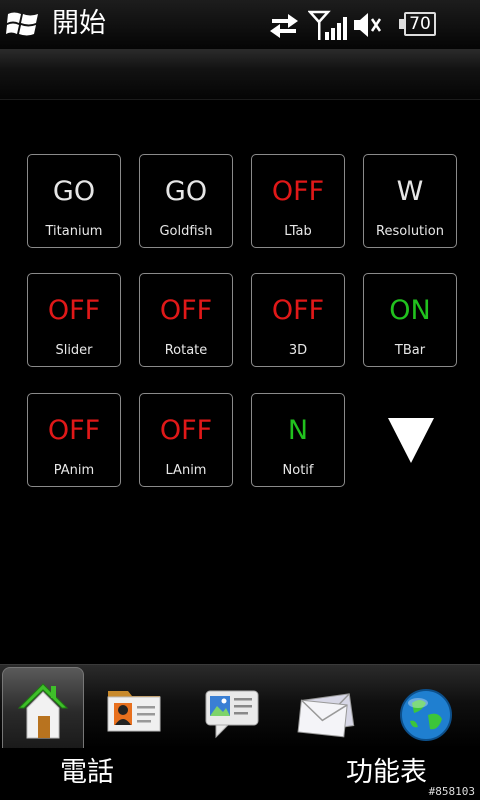  Describe the element at coordinates (186, 350) in the screenshot. I see `tile-label: Rotate` at that location.